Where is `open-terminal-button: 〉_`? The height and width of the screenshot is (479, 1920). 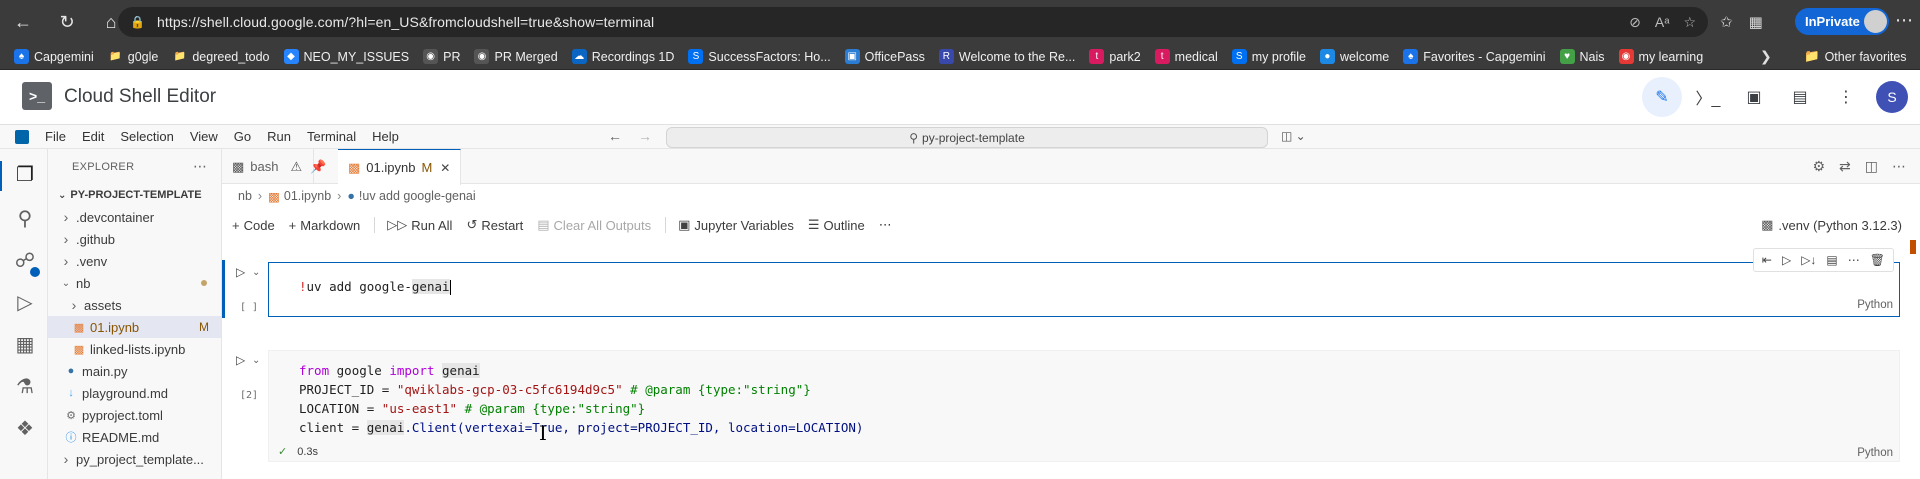 open-terminal-button: 〉_ is located at coordinates (1708, 97).